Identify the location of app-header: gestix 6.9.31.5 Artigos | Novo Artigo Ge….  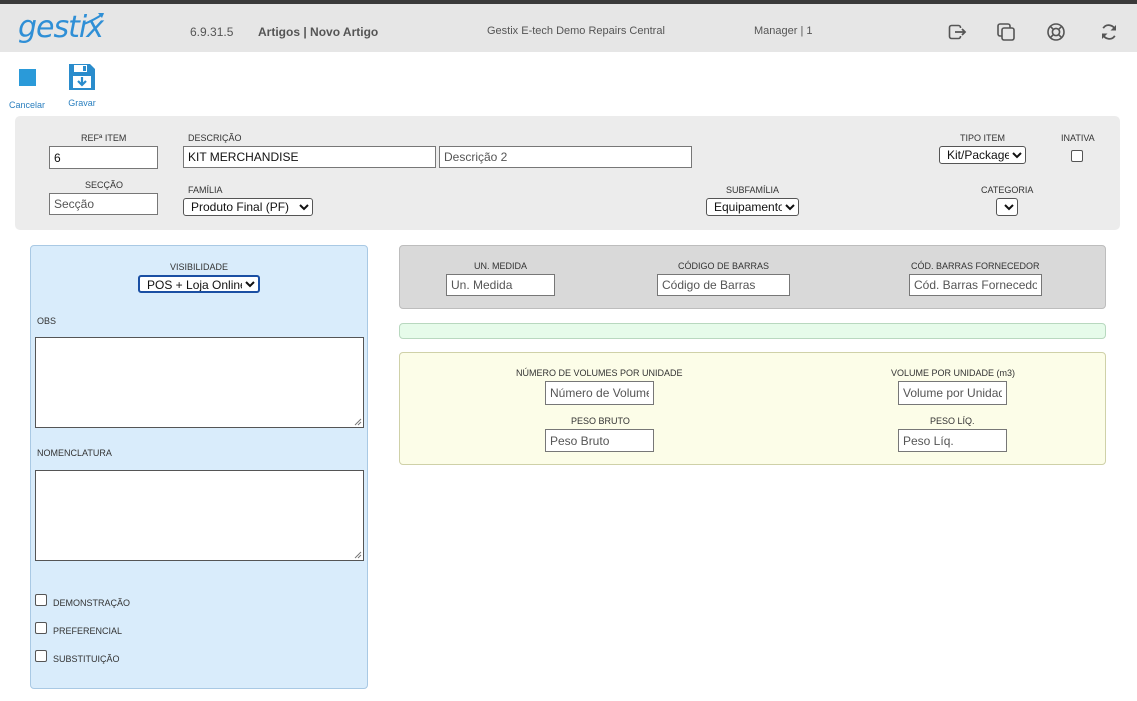
(568, 28).